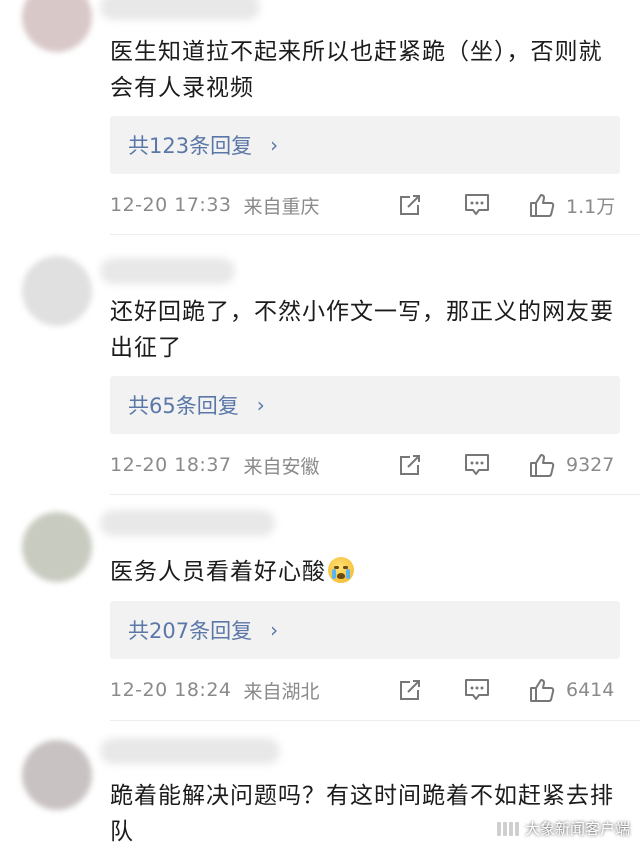 Image resolution: width=640 pixels, height=853 pixels. Describe the element at coordinates (365, 405) in the screenshot. I see `view-replies-button: 共65条回复 ›` at that location.